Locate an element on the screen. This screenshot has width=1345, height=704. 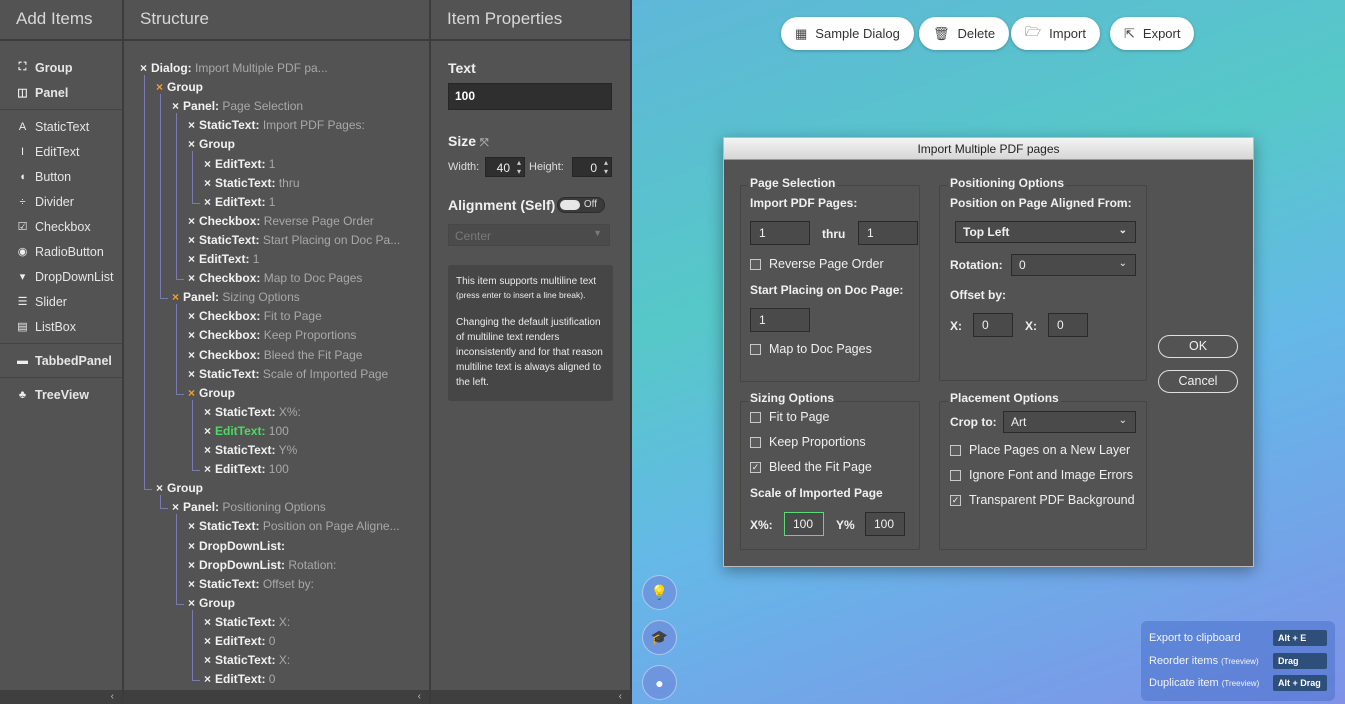
start-page-input: 1 is located at coordinates (780, 320).